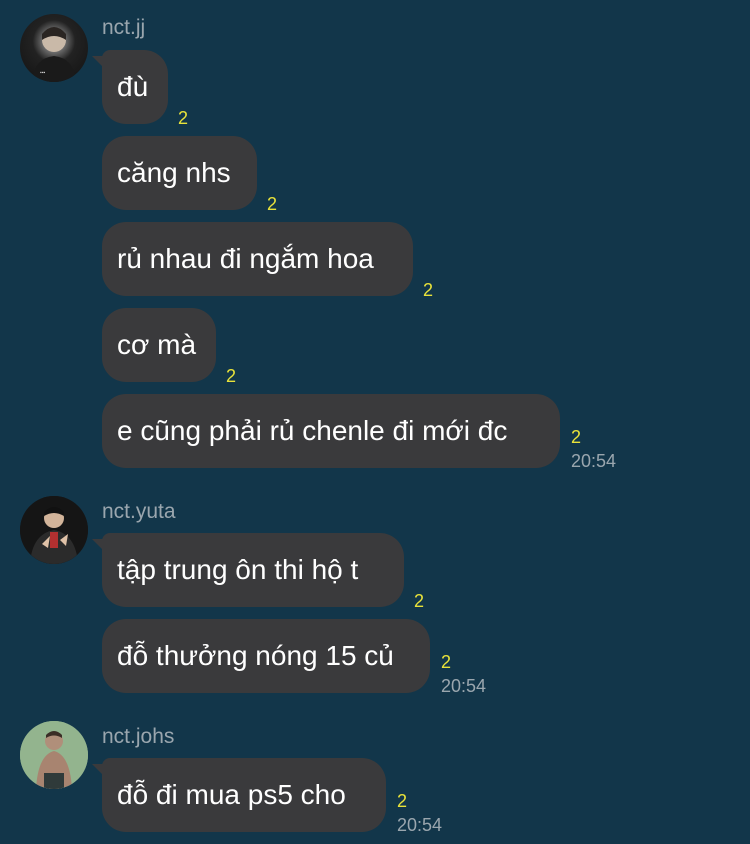 The height and width of the screenshot is (844, 750). I want to click on avatar: ▪▪▪, so click(54, 48).